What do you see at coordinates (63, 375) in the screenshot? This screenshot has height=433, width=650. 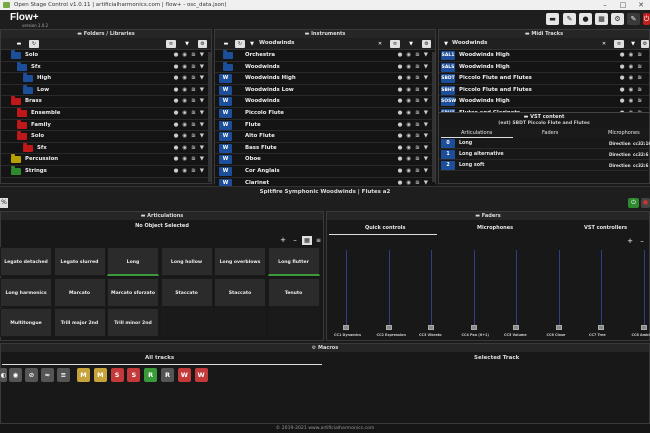 I see `list-icon: ≡` at bounding box center [63, 375].